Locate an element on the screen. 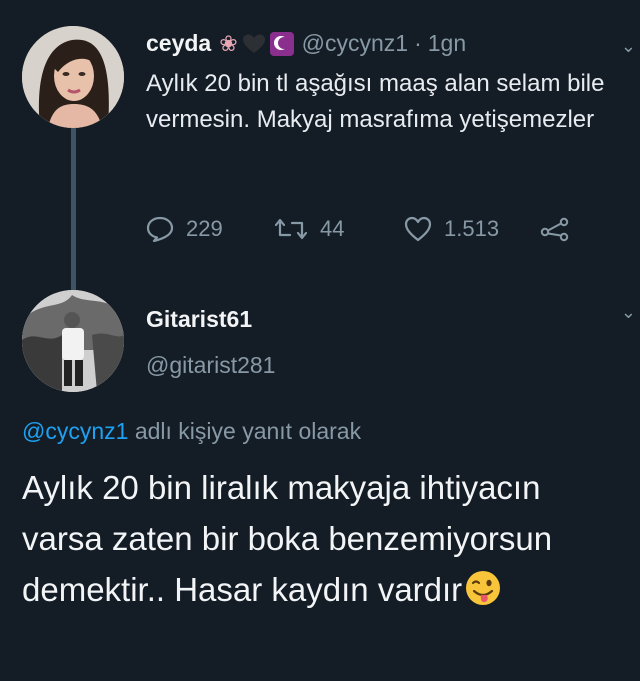 Image resolution: width=640 pixels, height=681 pixels. replying-to-line: @cycynz1 adlı kişiye yanıt olarak is located at coordinates (191, 431).